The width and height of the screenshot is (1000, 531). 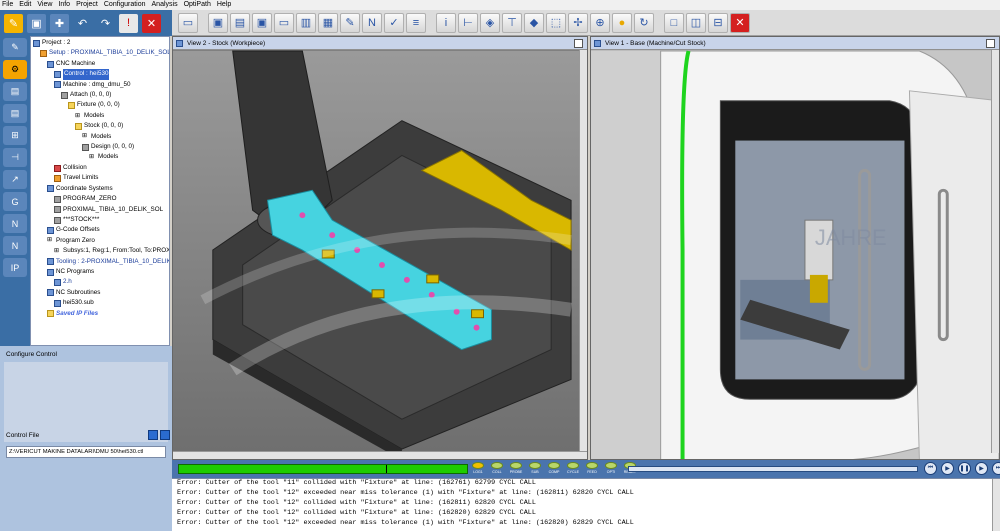 What do you see at coordinates (556, 22) in the screenshot?
I see `select-icon: ⬚` at bounding box center [556, 22].